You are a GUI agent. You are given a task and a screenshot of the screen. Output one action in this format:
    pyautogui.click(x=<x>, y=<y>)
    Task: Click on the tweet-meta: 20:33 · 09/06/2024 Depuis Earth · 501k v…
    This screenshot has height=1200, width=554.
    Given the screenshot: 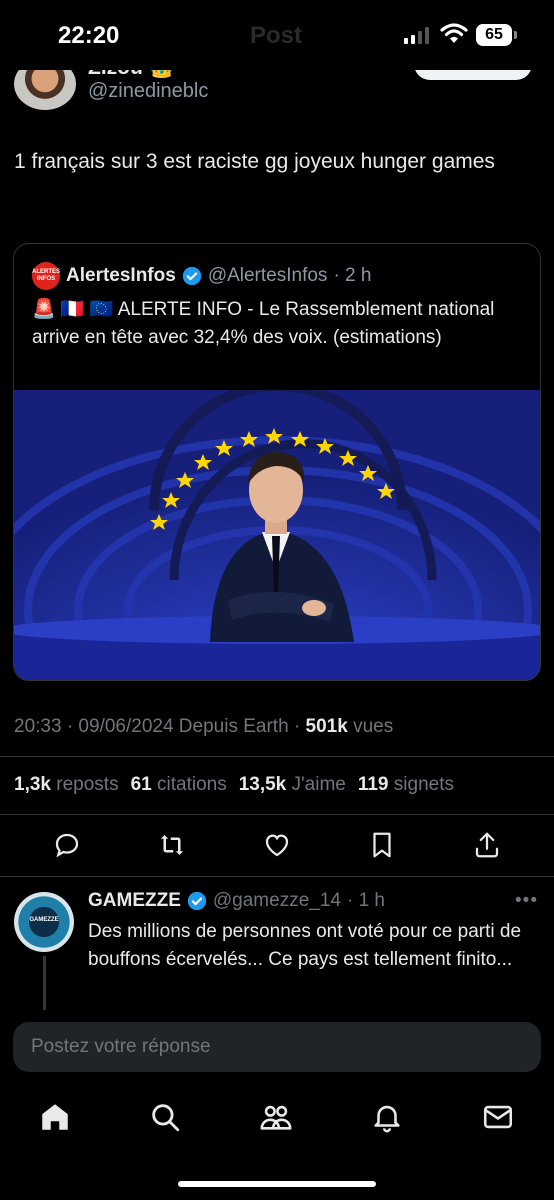 What is the action you would take?
    pyautogui.click(x=203, y=727)
    